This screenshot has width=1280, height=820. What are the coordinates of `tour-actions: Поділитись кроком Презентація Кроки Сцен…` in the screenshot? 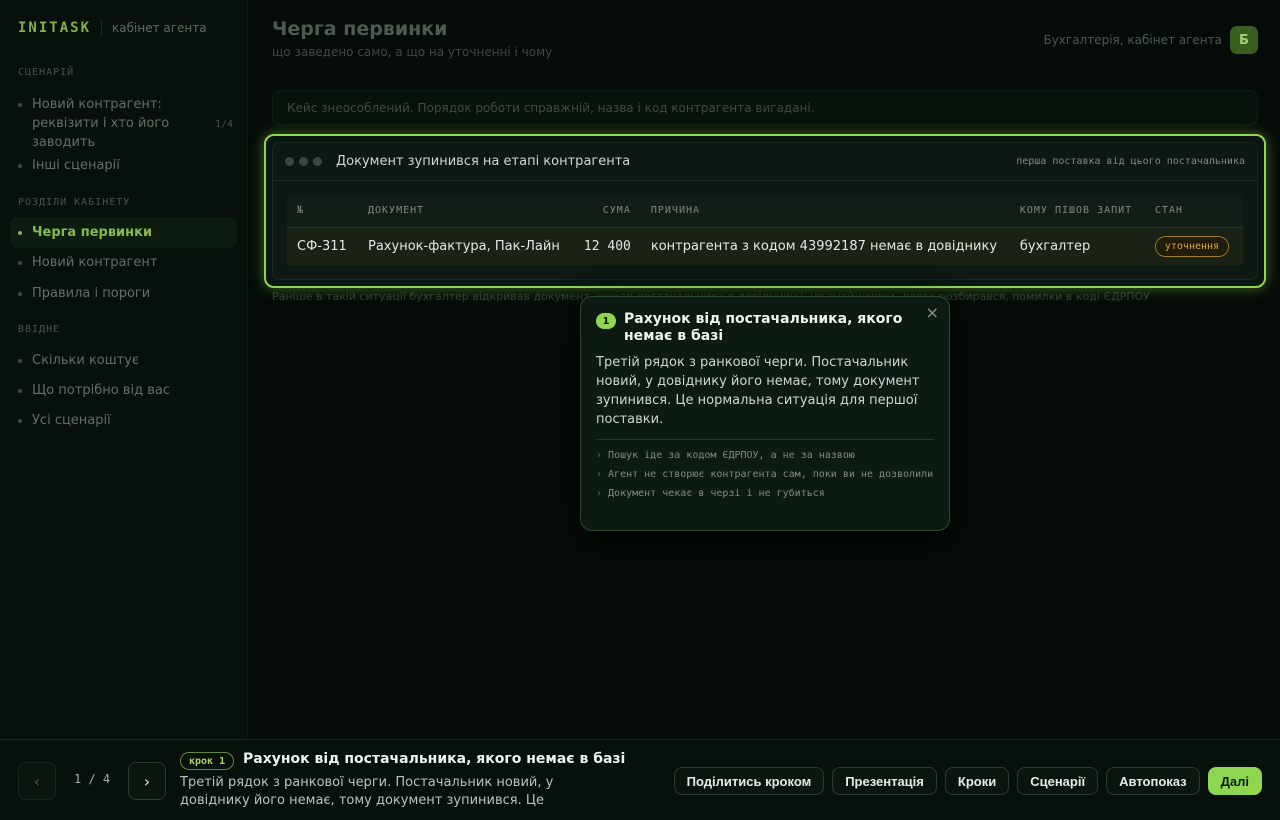 It's located at (967, 781).